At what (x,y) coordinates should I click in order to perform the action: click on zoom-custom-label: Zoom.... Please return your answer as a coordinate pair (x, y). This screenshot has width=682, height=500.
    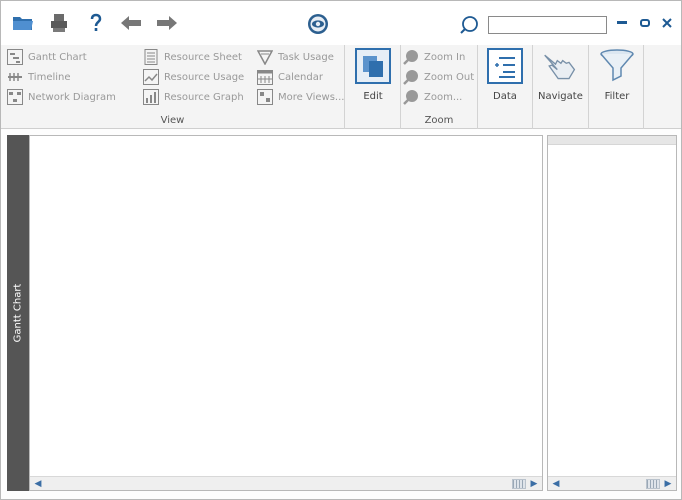
    Looking at the image, I should click on (443, 97).